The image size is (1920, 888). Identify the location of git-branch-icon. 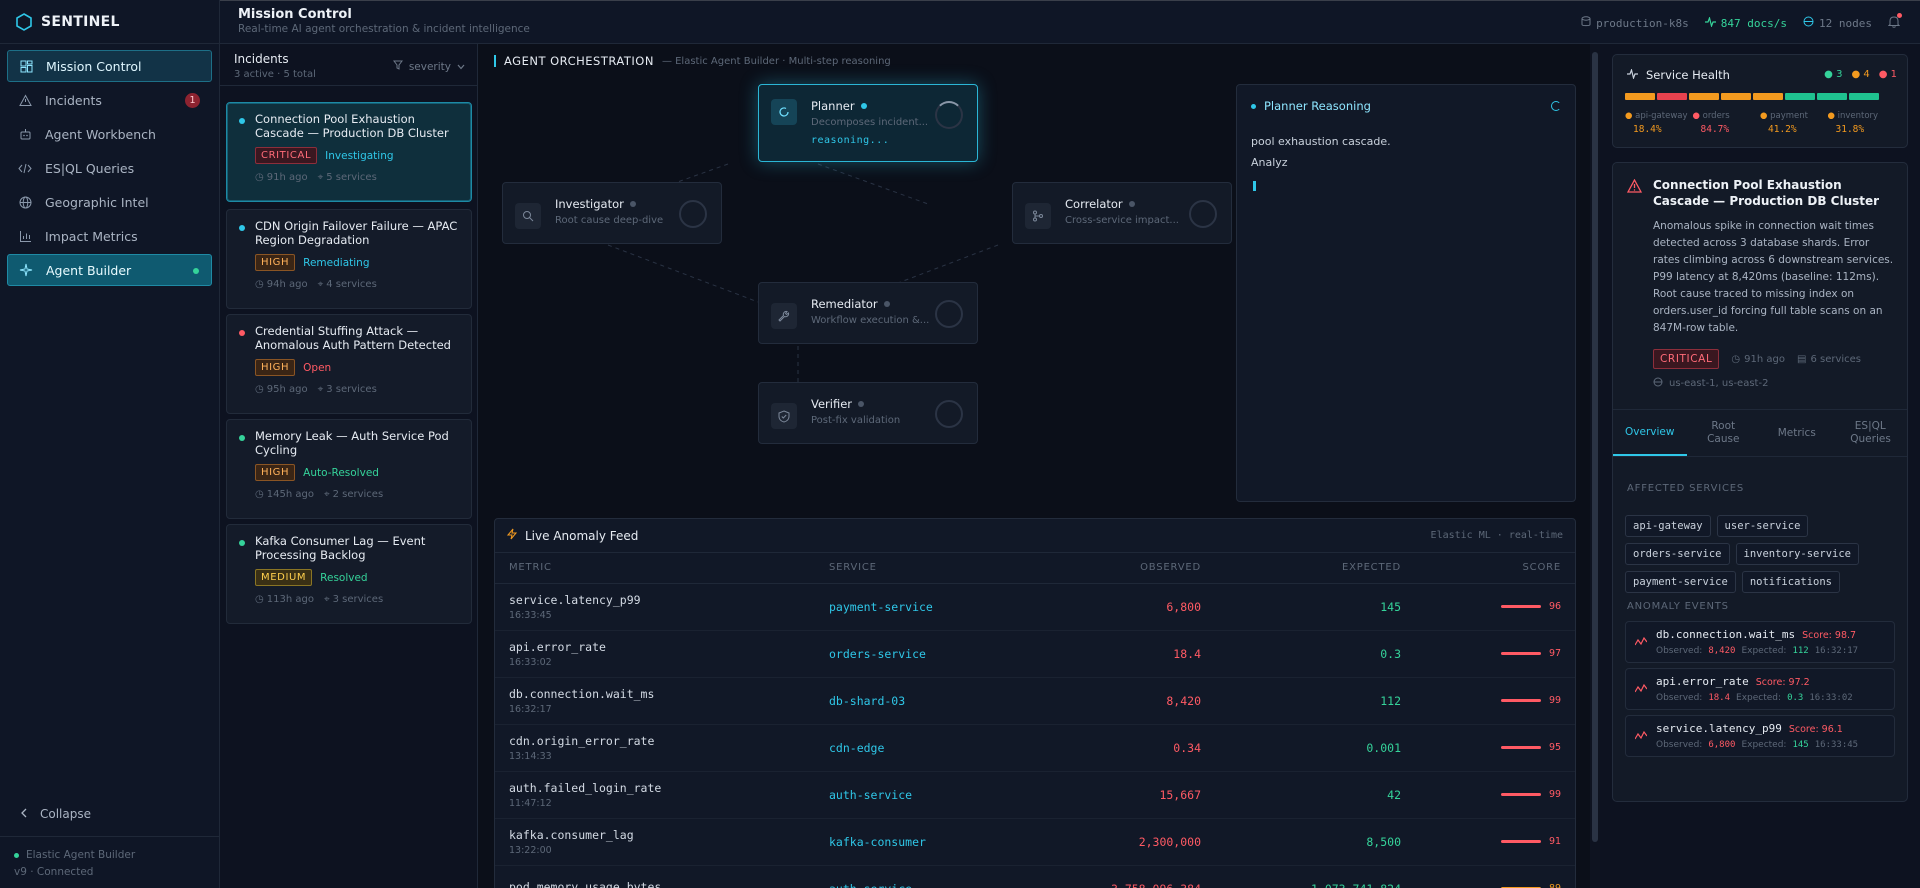
(1038, 216).